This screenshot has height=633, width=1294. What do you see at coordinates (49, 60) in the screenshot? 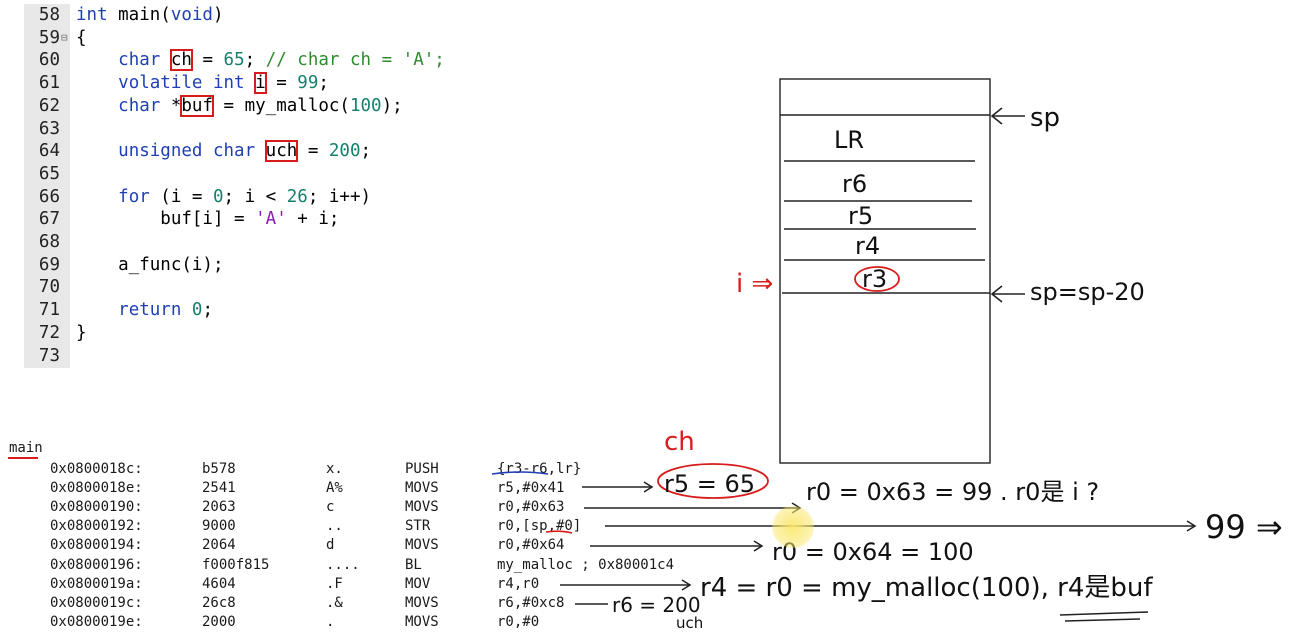
I see `line-number: 60` at bounding box center [49, 60].